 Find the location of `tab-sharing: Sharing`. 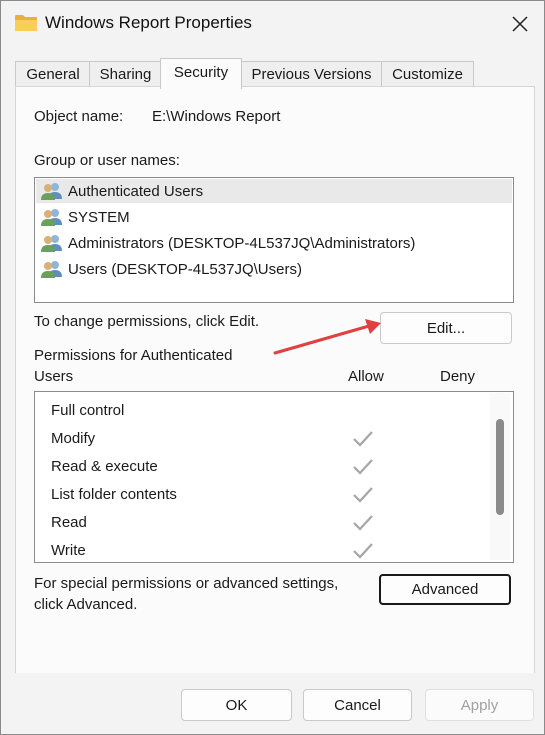

tab-sharing: Sharing is located at coordinates (125, 74).